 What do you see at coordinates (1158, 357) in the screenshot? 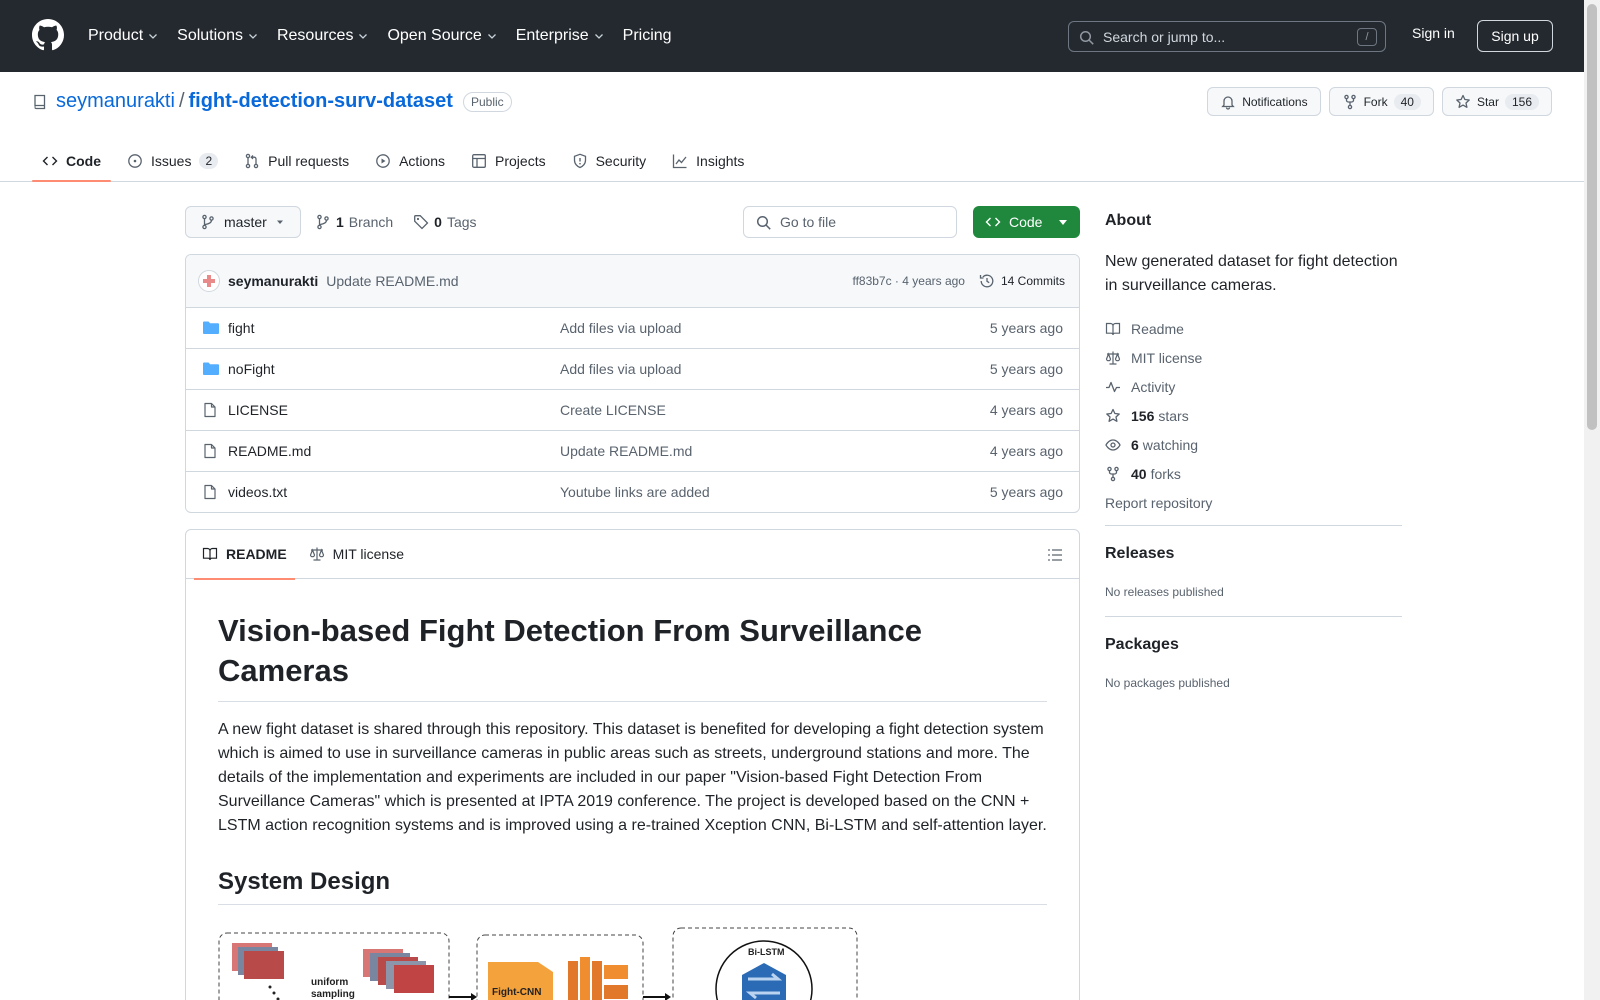
I see `license-link: MIT license` at bounding box center [1158, 357].